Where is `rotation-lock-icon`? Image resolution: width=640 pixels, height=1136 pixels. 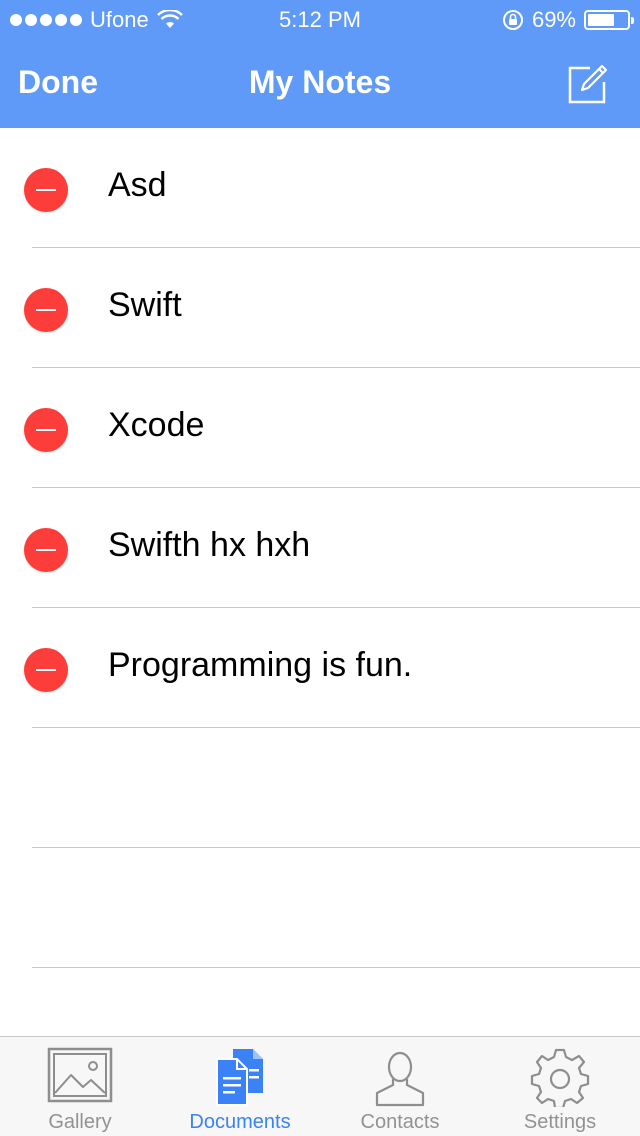
rotation-lock-icon is located at coordinates (512, 20).